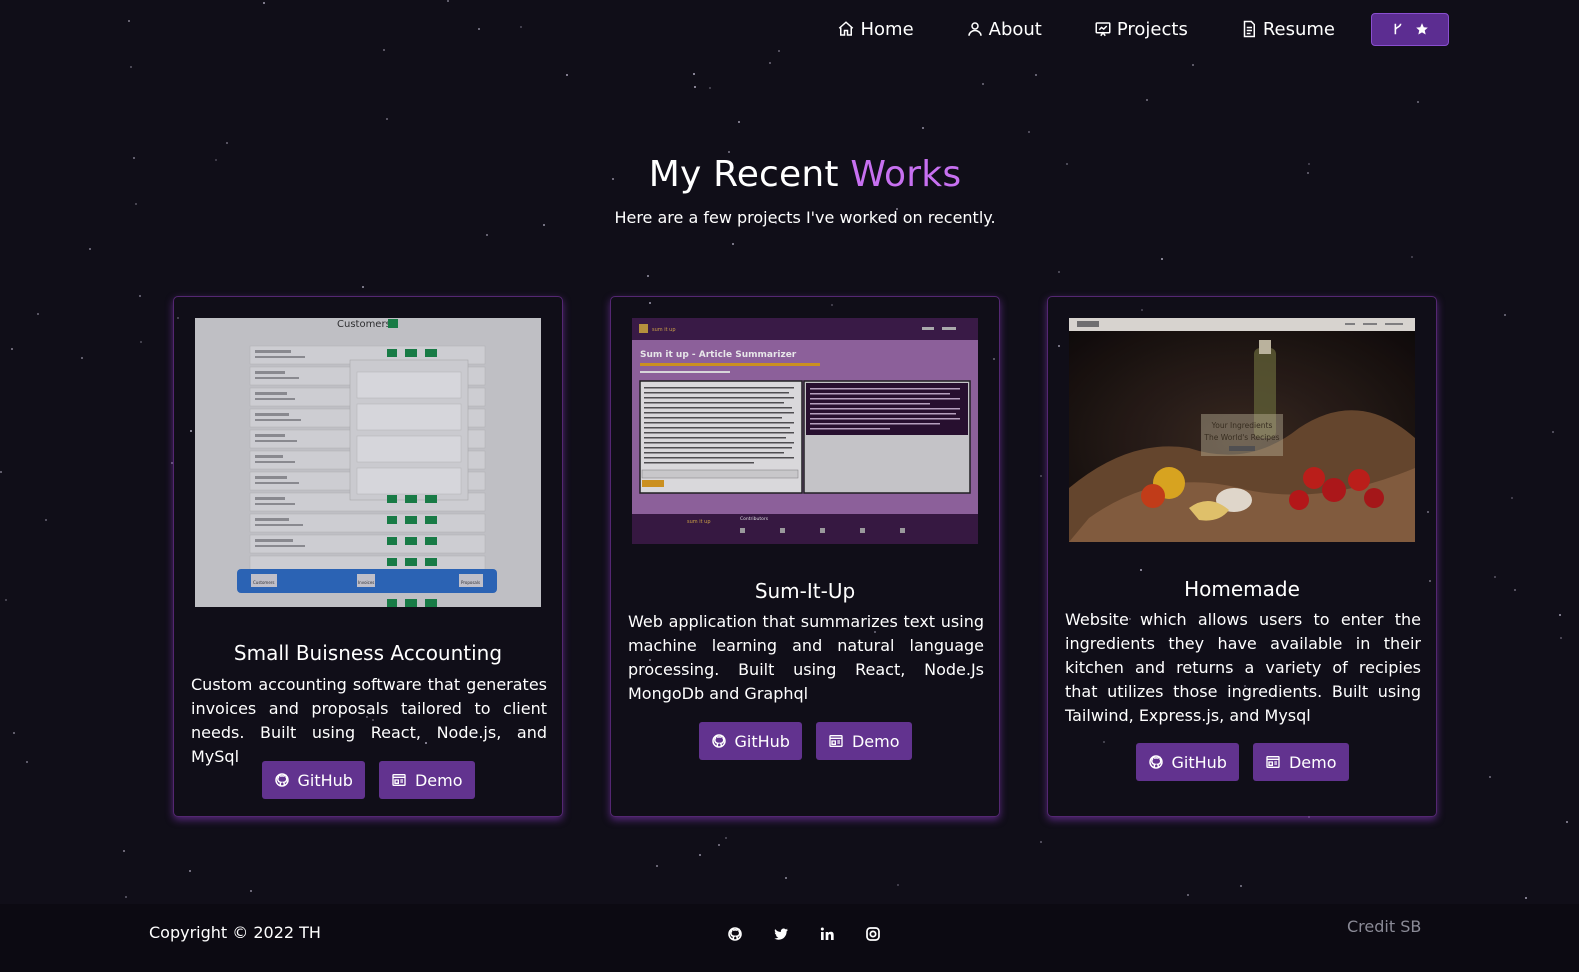 This screenshot has height=972, width=1579. I want to click on nav-resume: Resume, so click(1287, 29).